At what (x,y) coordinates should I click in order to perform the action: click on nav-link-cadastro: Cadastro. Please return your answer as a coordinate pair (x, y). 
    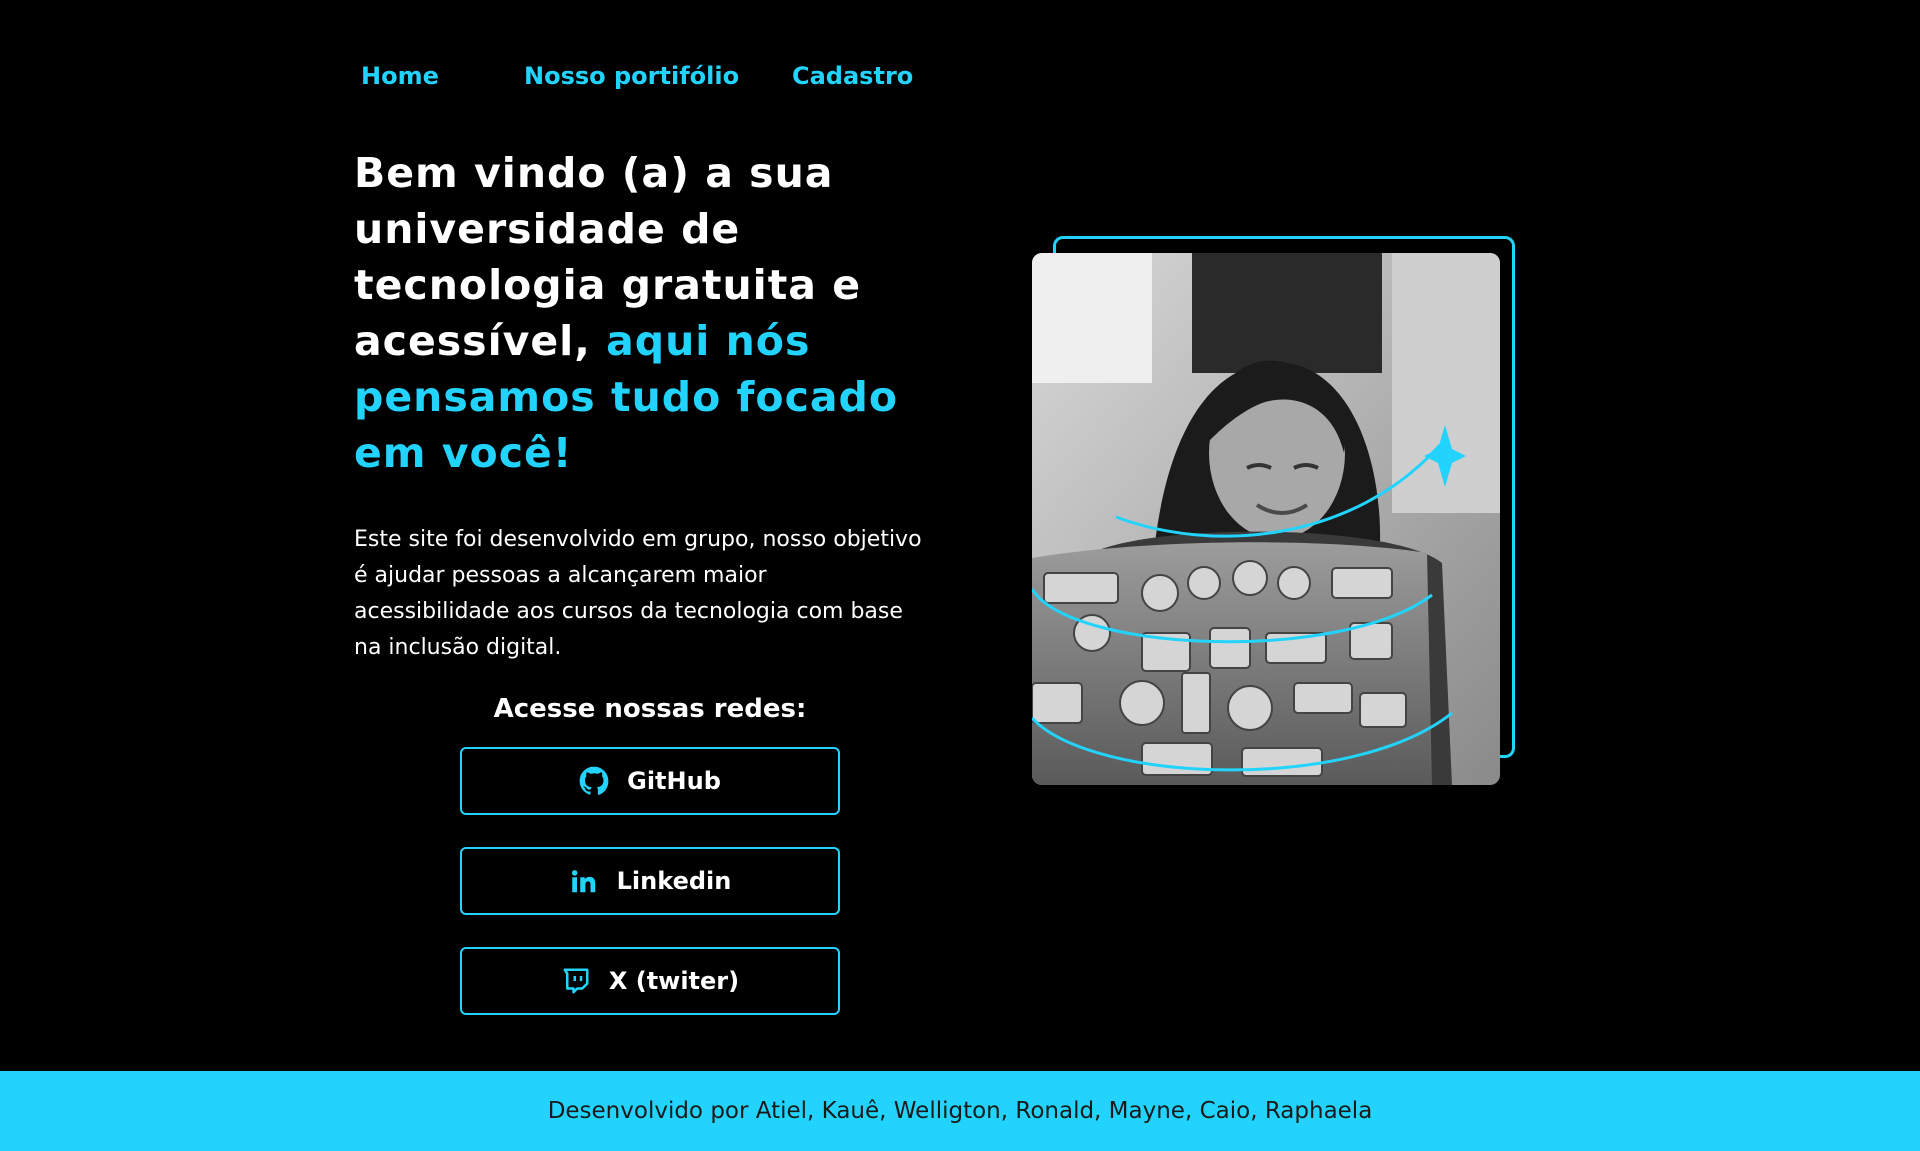
    Looking at the image, I should click on (852, 76).